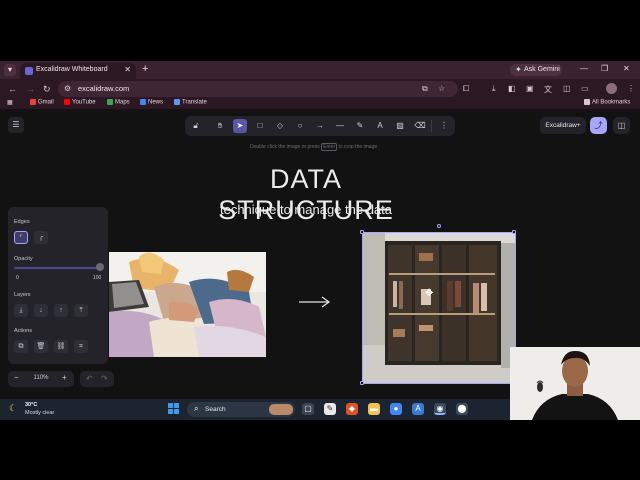 Image resolution: width=640 pixels, height=480 pixels. What do you see at coordinates (420, 126) in the screenshot?
I see `eraser-tool-icon: ⌫` at bounding box center [420, 126].